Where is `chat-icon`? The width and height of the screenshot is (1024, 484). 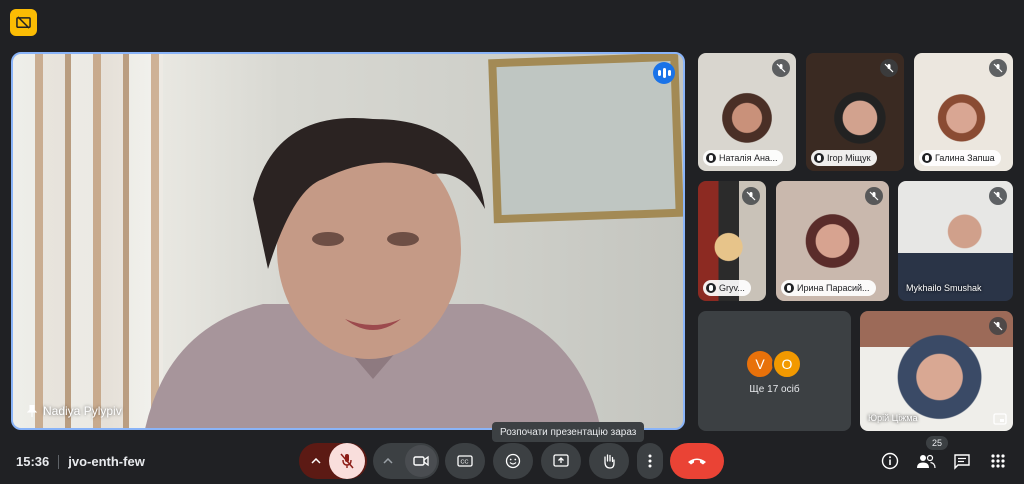
chat-icon is located at coordinates (962, 461).